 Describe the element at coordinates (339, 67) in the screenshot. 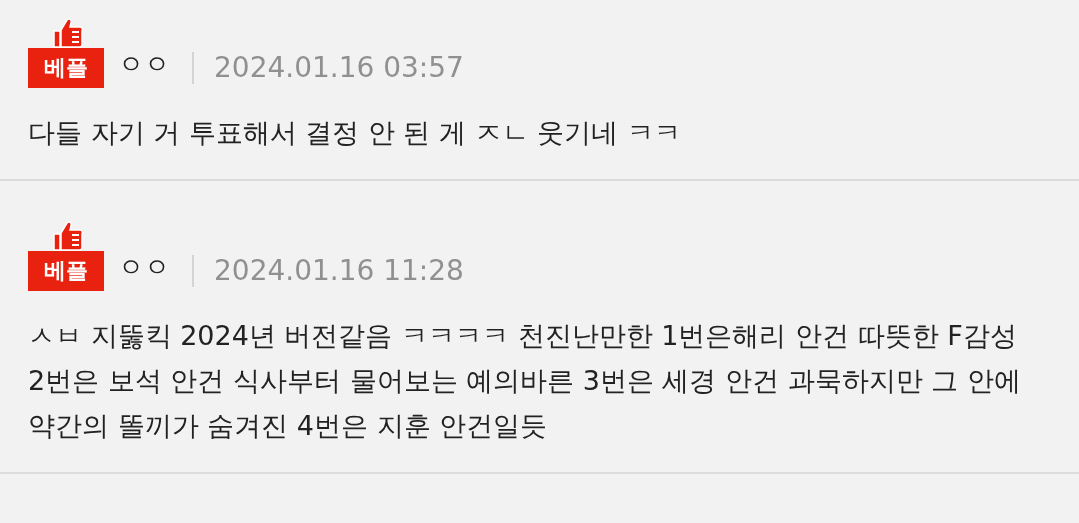

I see `comment-date: 2024.01.16 03:57` at that location.